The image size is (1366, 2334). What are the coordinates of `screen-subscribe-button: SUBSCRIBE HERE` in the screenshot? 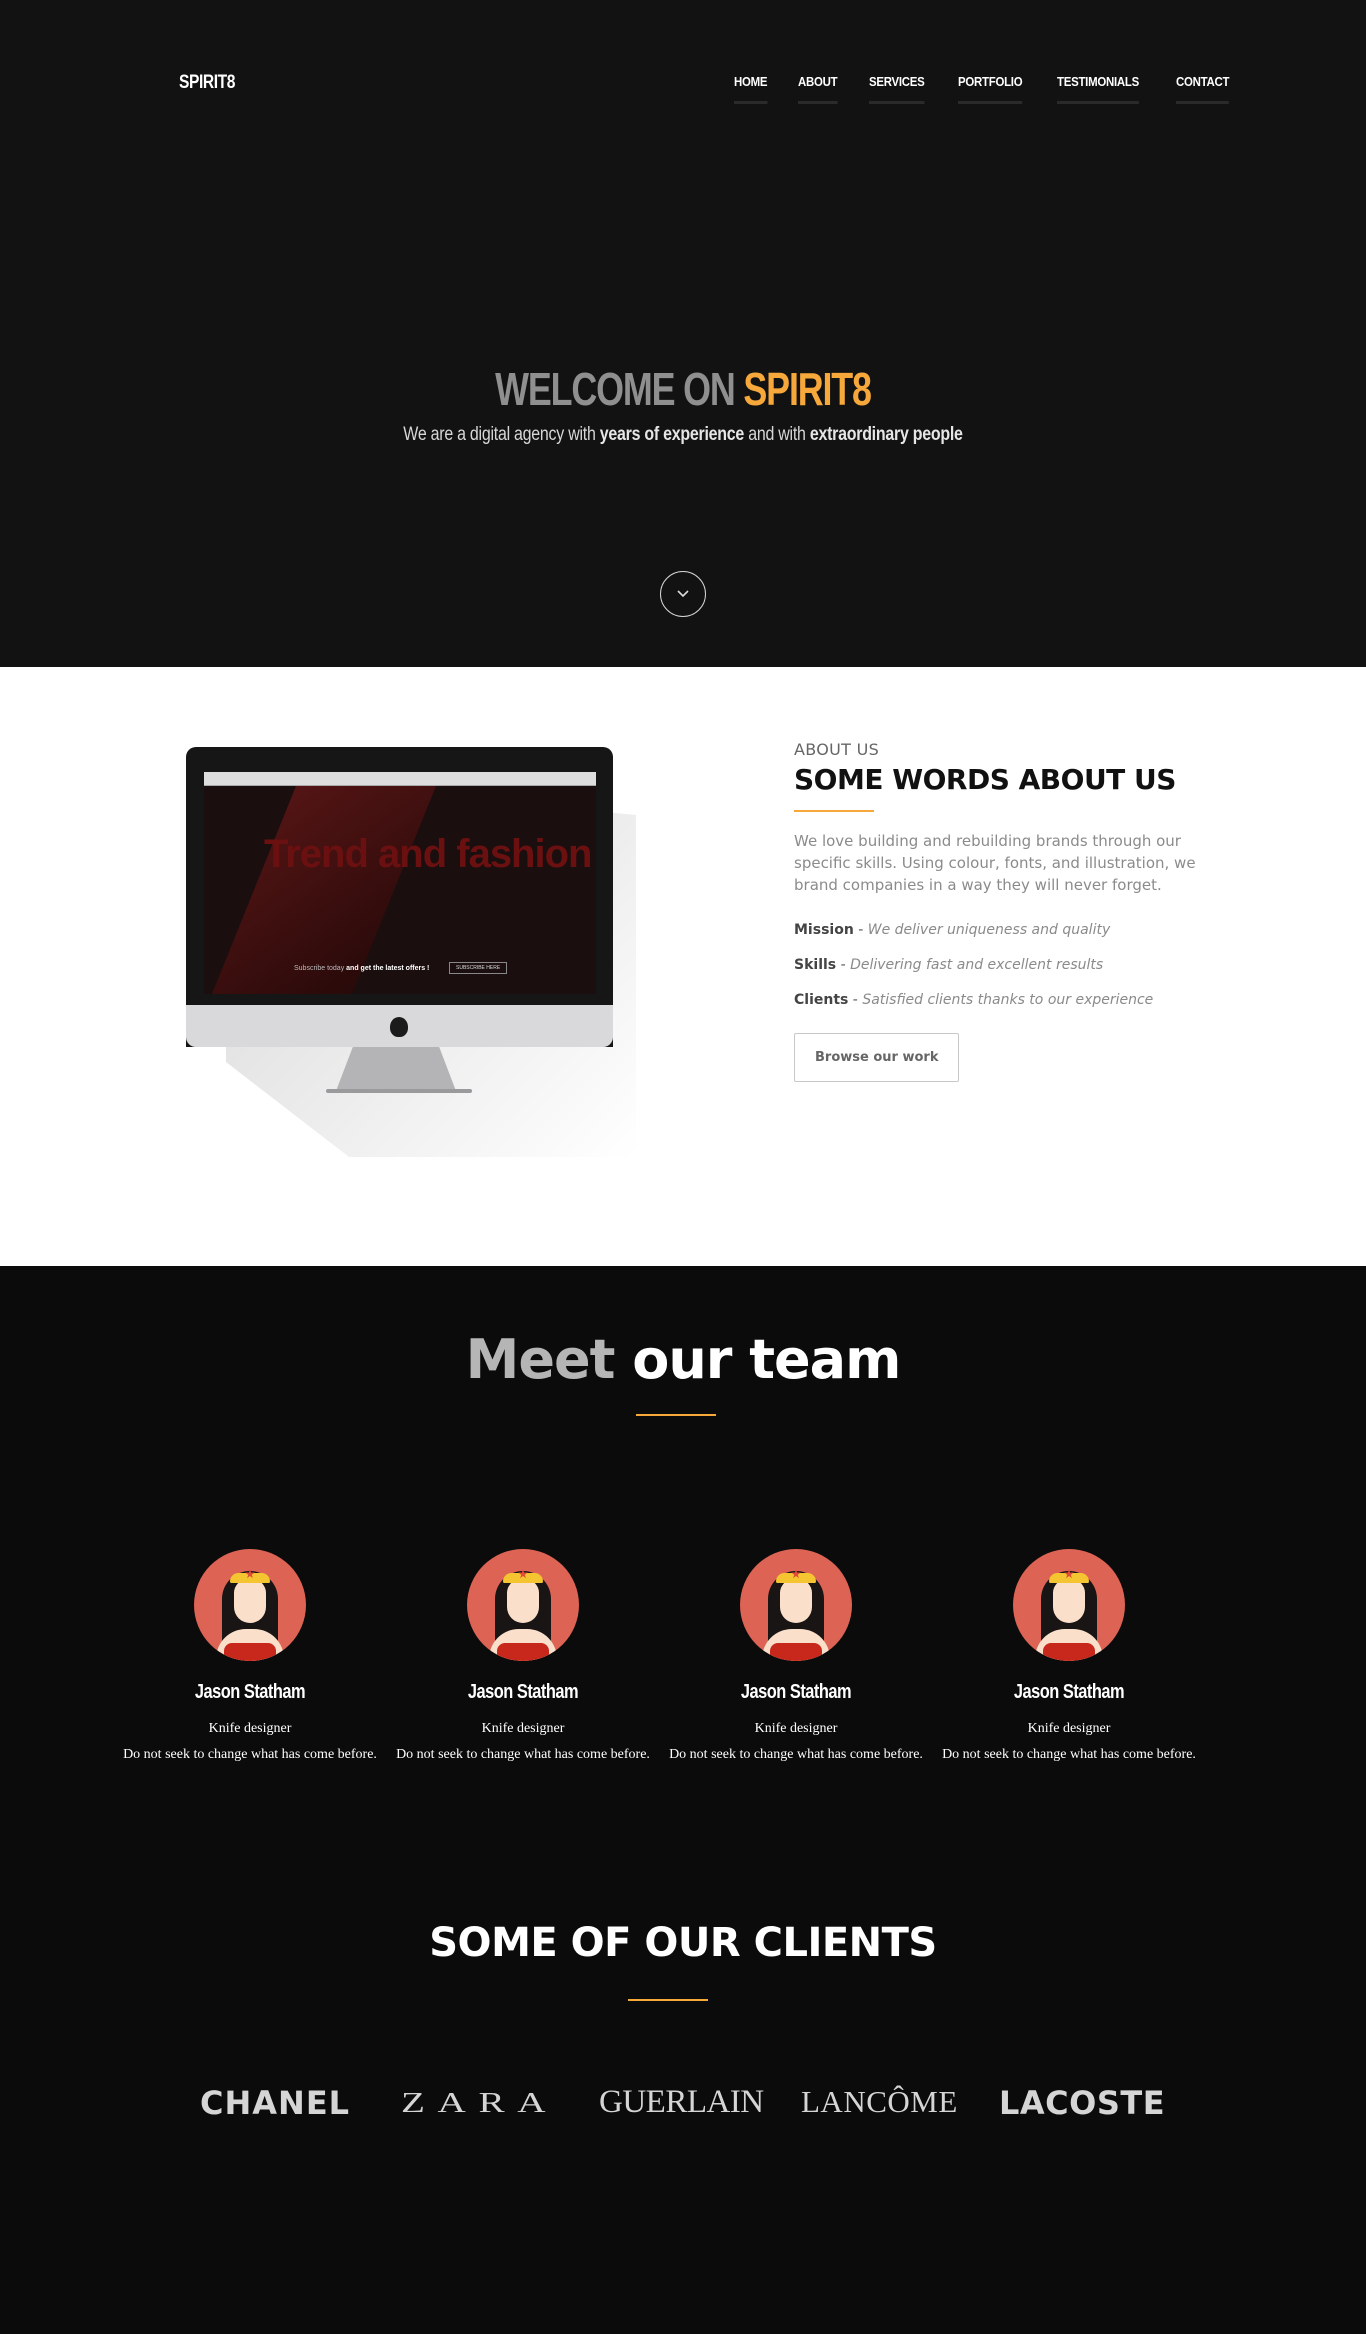 It's located at (478, 968).